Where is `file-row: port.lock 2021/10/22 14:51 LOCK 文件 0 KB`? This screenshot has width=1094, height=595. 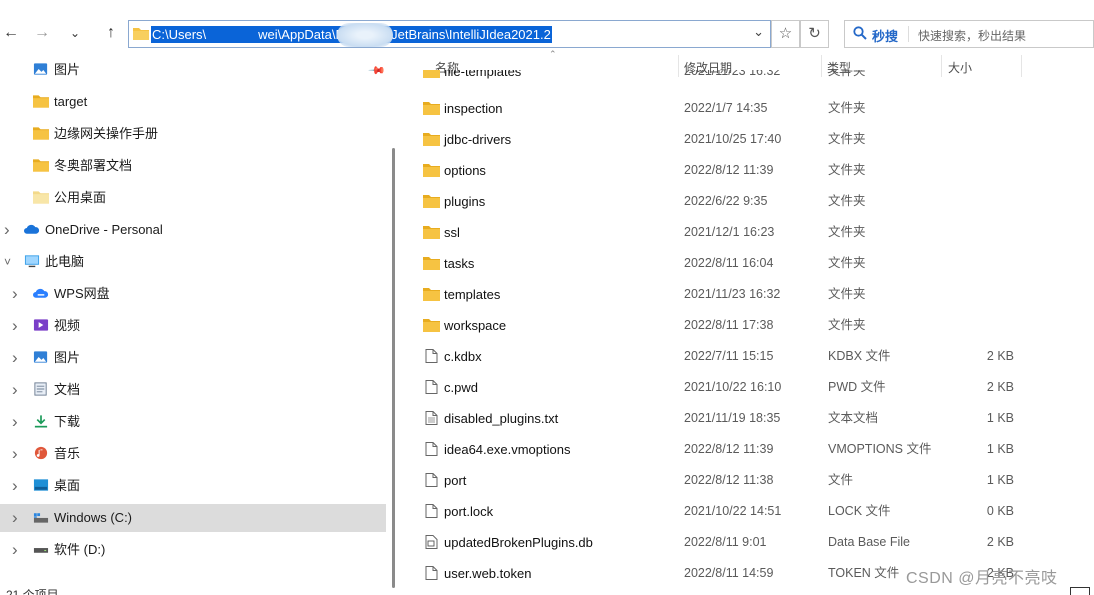
file-row: port.lock 2021/10/22 14:51 LOCK 文件 0 KB is located at coordinates (753, 511).